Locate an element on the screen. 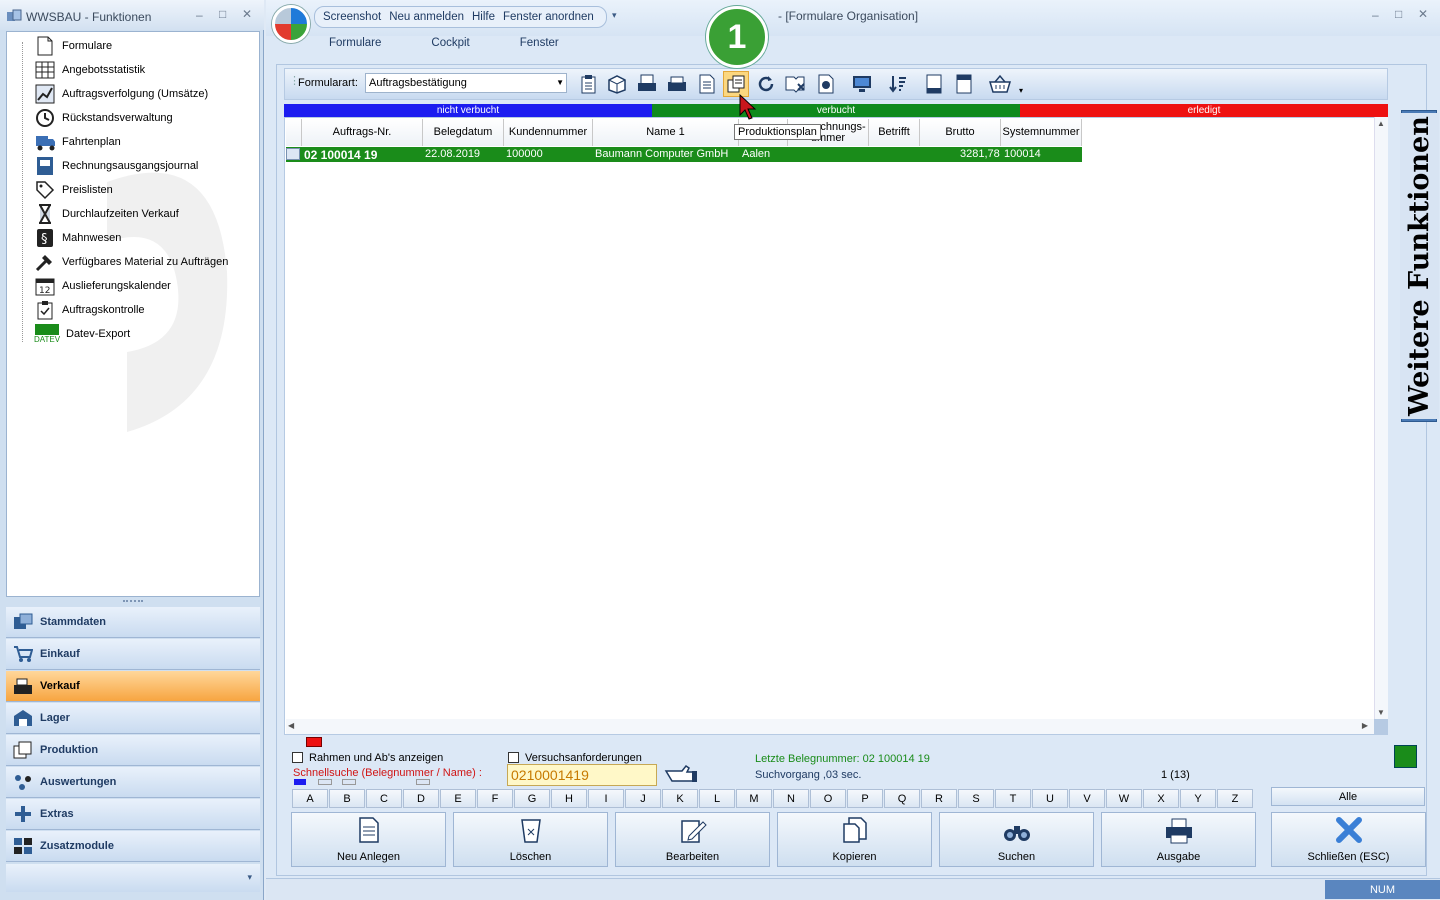 The width and height of the screenshot is (1440, 900). qa-neu-anmelden: Neu anmelden is located at coordinates (426, 17).